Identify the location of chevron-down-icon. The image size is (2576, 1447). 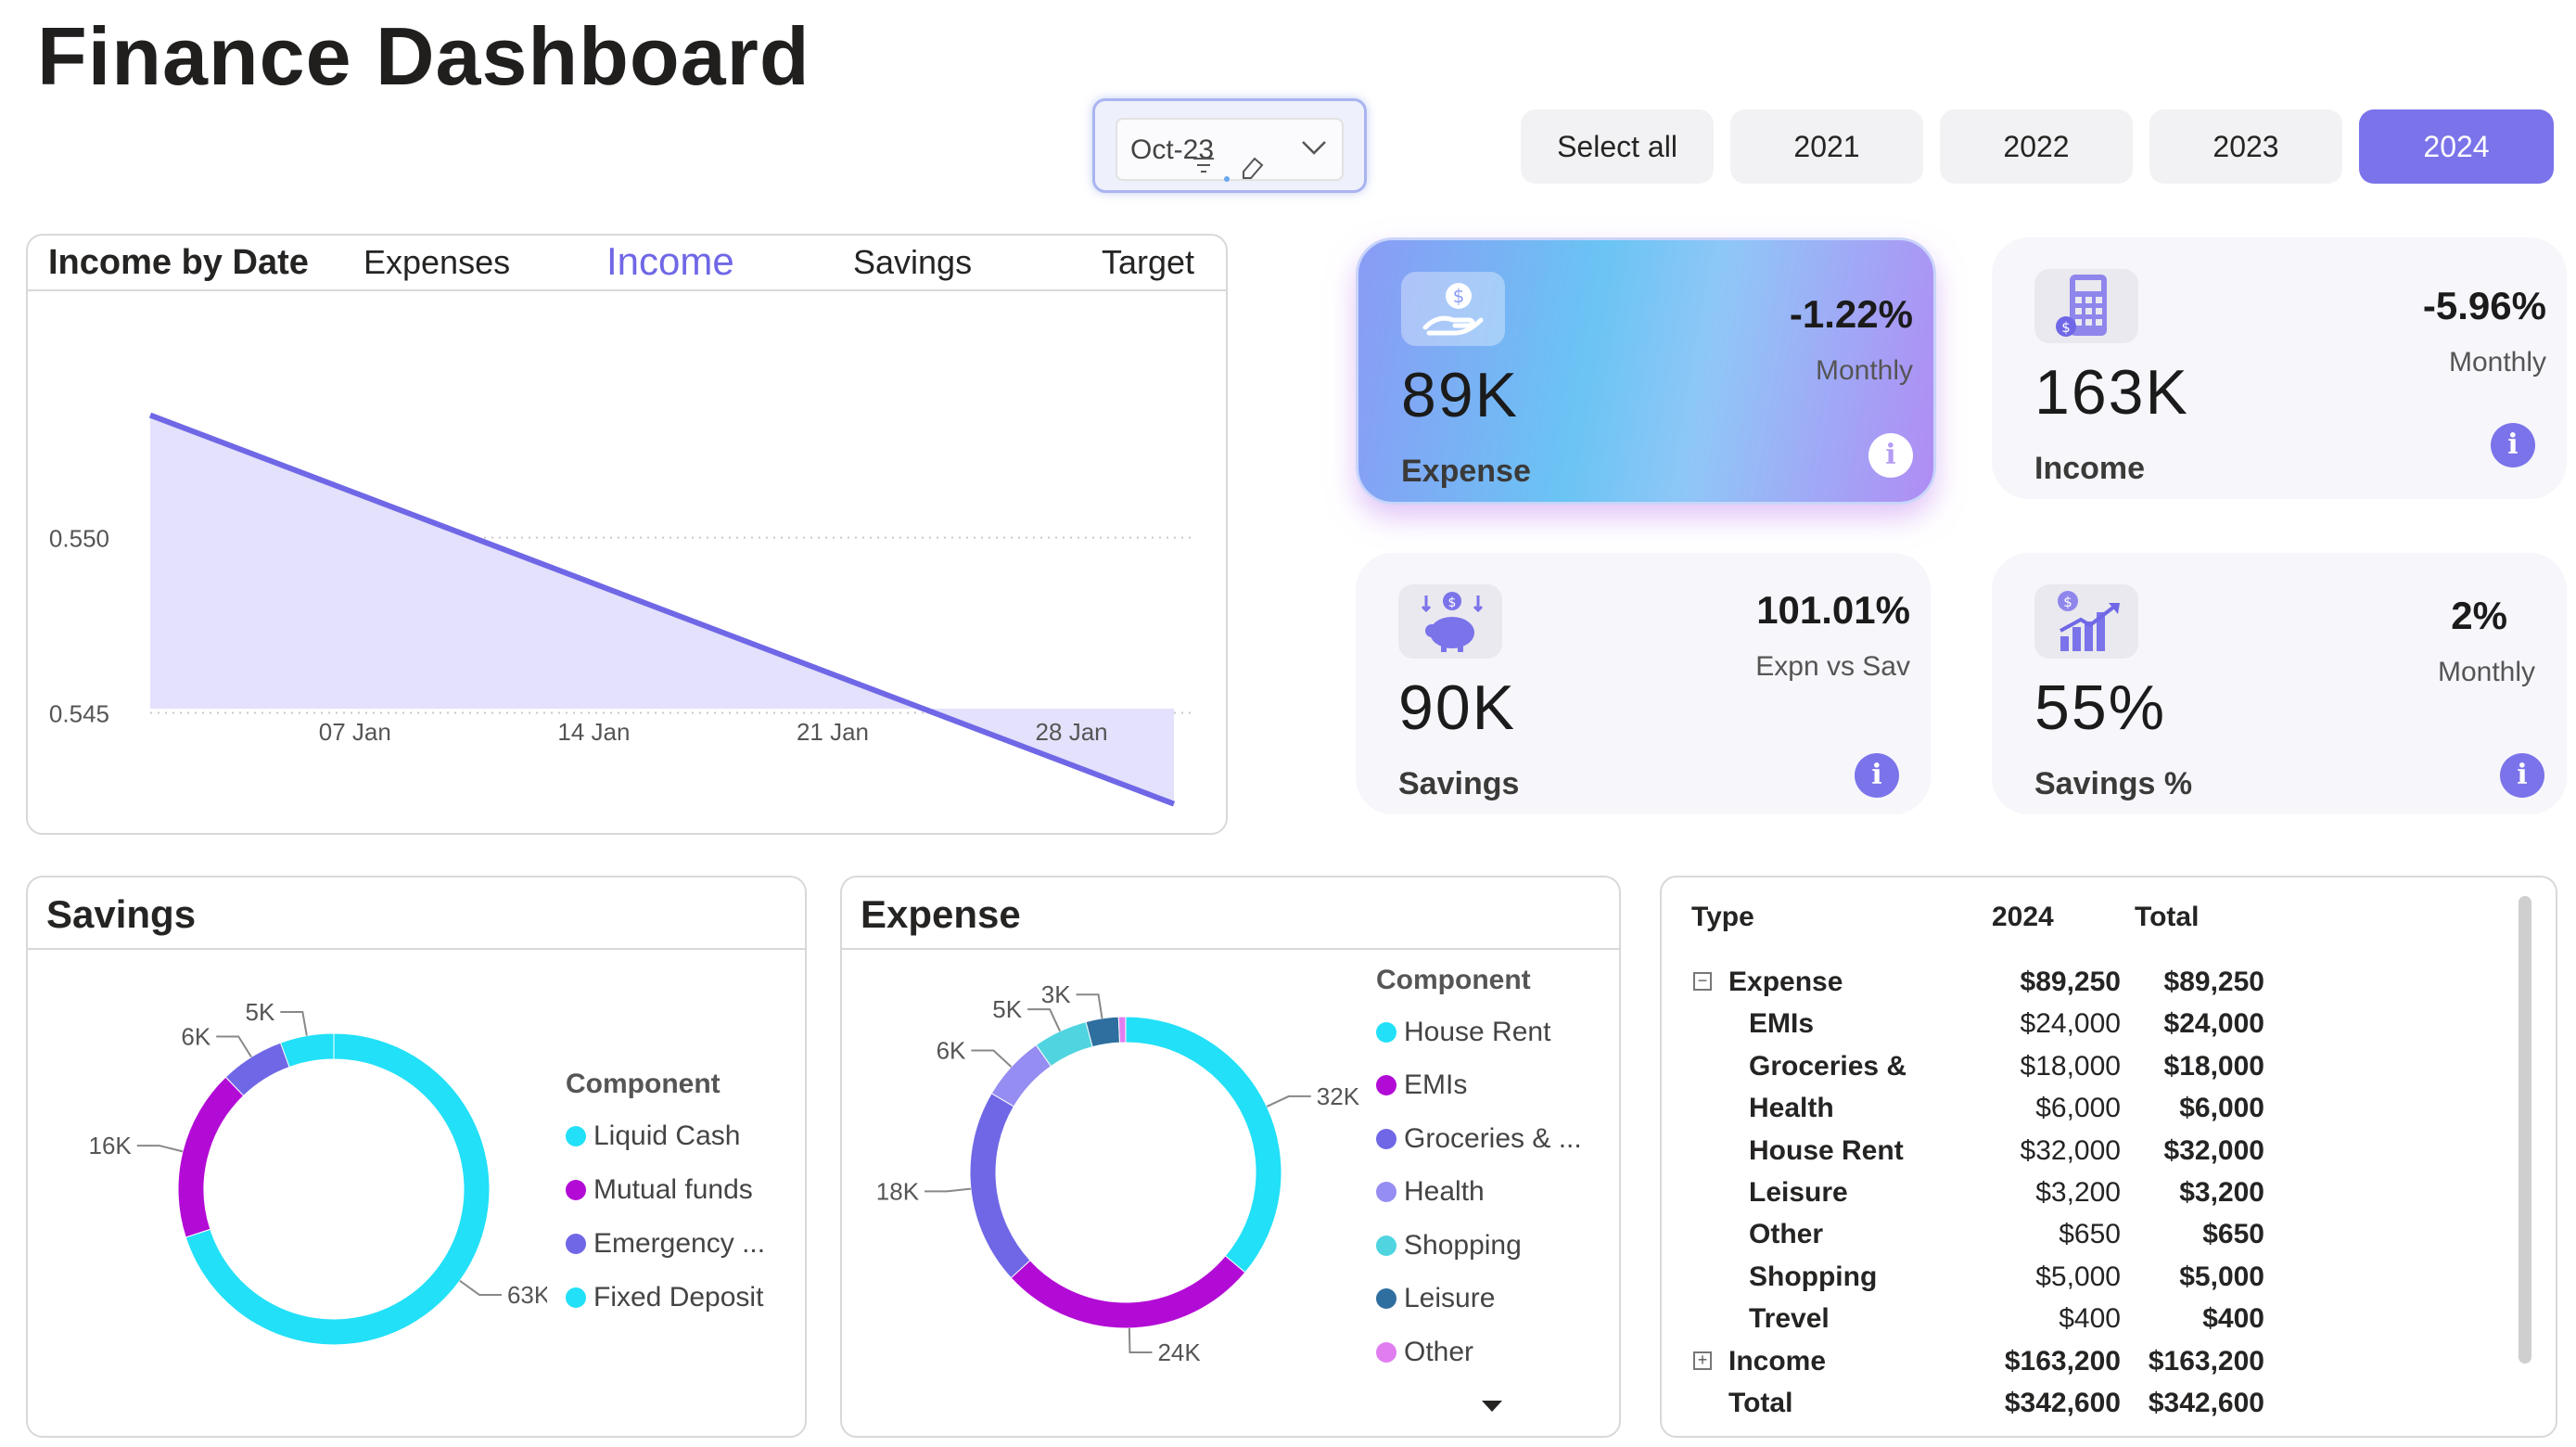
(1314, 147).